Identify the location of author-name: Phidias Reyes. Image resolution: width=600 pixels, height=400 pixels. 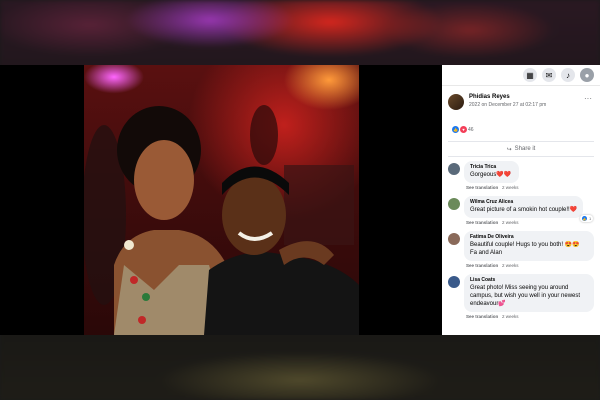
(507, 97).